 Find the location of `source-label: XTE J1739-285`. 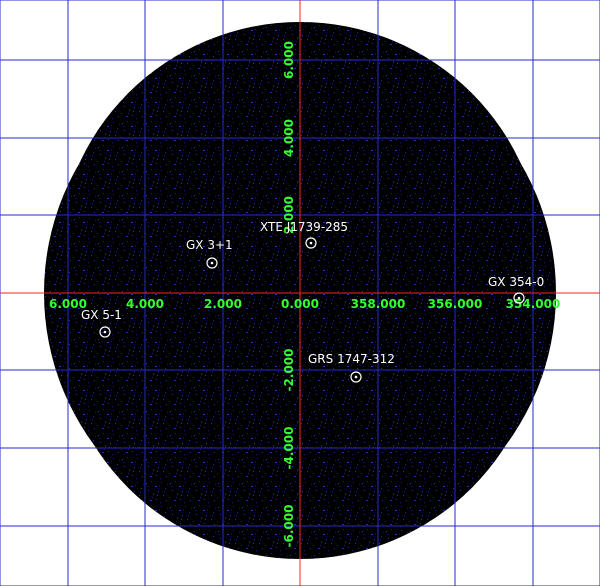

source-label: XTE J1739-285 is located at coordinates (304, 227).